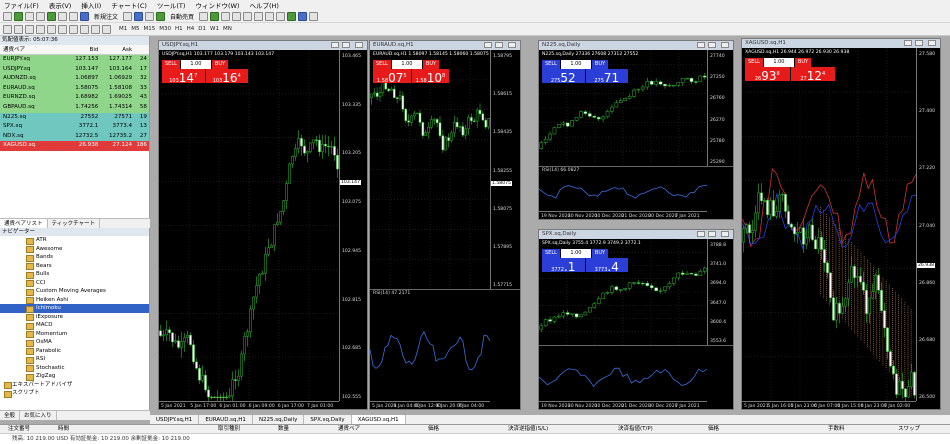 The image size is (950, 444). What do you see at coordinates (38, 415) in the screenshot?
I see `tab-favorites: お気に入り` at bounding box center [38, 415].